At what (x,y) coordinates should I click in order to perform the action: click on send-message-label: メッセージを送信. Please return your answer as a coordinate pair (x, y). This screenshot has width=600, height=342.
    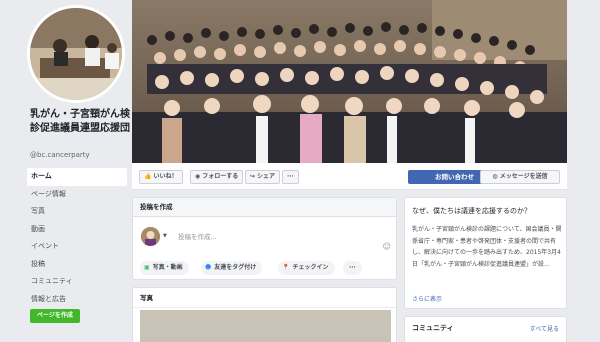
    Looking at the image, I should click on (523, 176).